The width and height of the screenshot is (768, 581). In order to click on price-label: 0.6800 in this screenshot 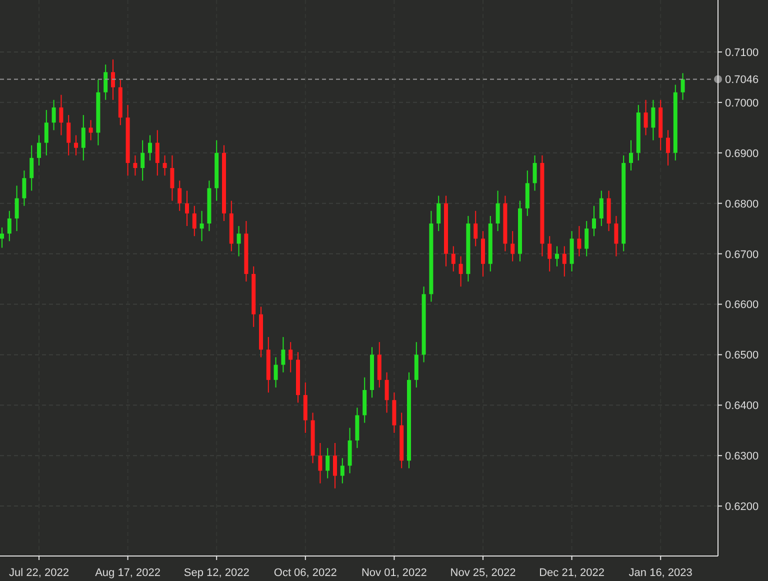, I will do `click(742, 204)`.